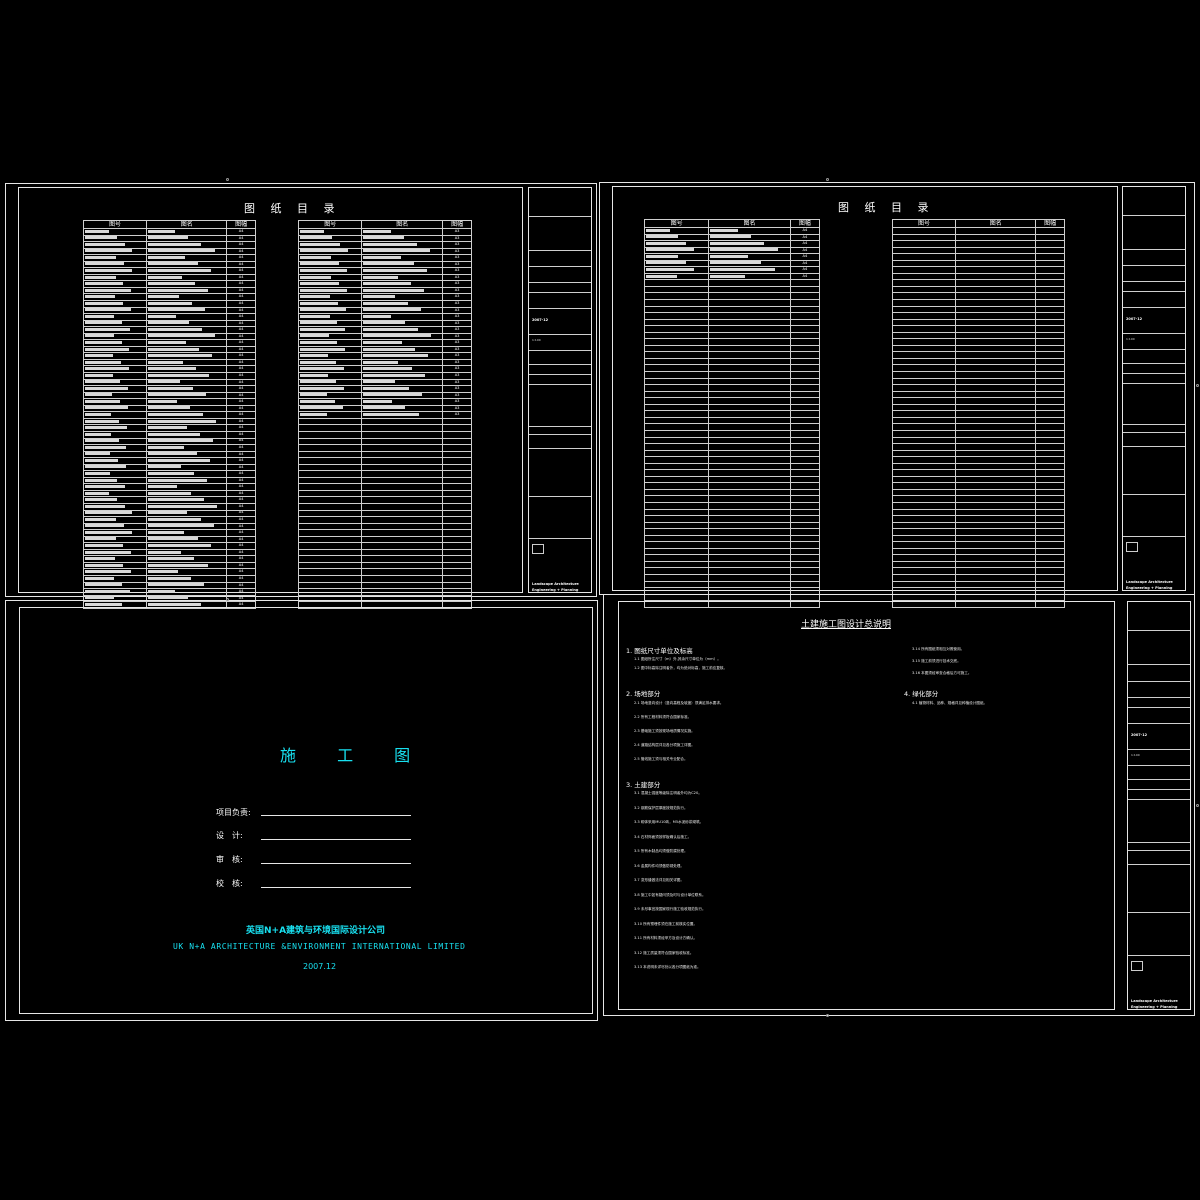 The height and width of the screenshot is (1200, 1200). What do you see at coordinates (996, 223) in the screenshot?
I see `table-header-cell: 图名` at bounding box center [996, 223].